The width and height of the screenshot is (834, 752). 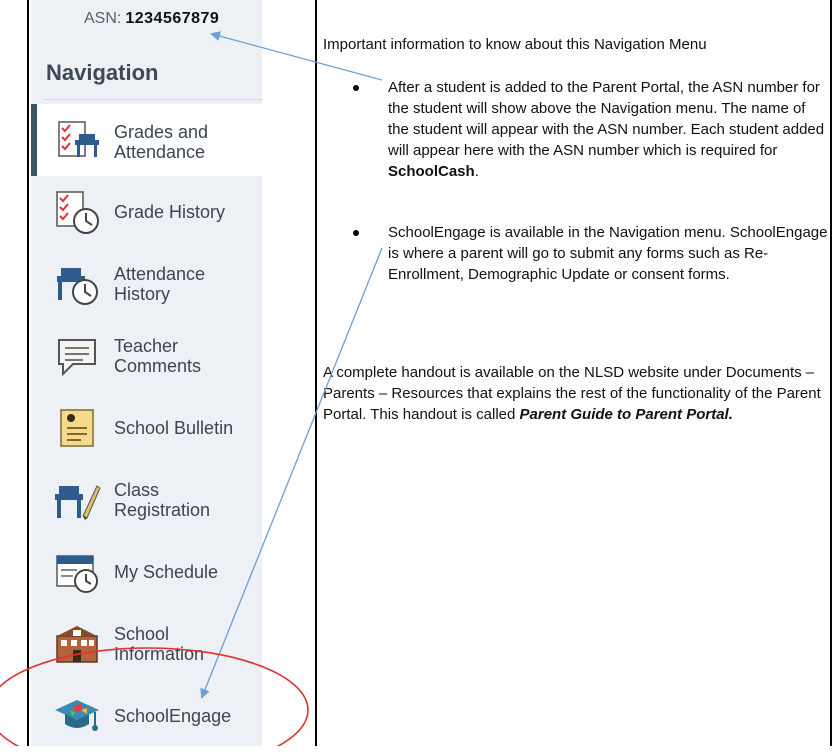 I want to click on nav-item-label: School Information, so click(x=159, y=644).